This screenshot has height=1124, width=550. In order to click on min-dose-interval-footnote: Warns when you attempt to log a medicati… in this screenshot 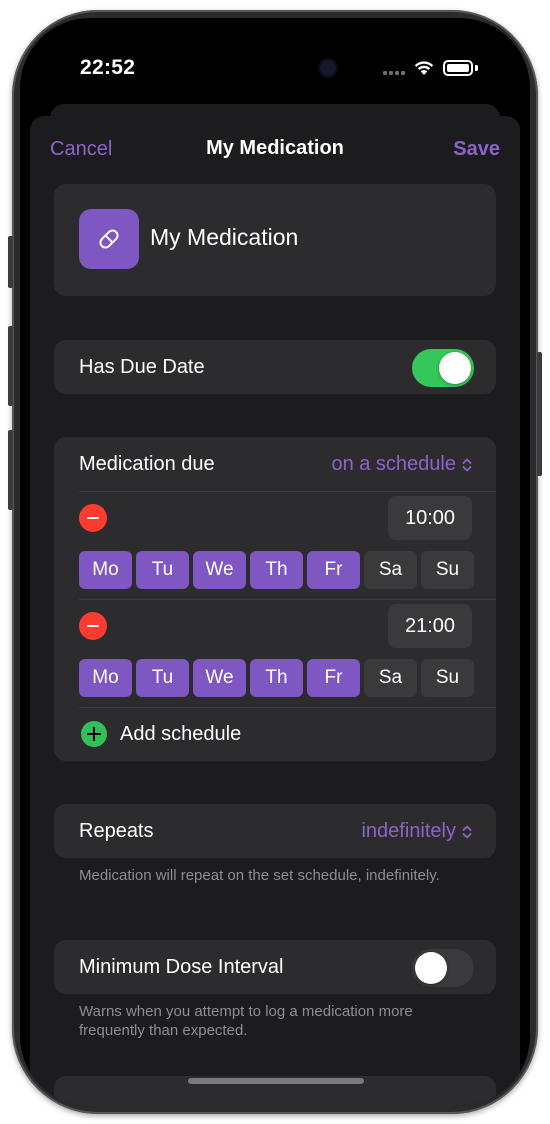, I will do `click(246, 1021)`.